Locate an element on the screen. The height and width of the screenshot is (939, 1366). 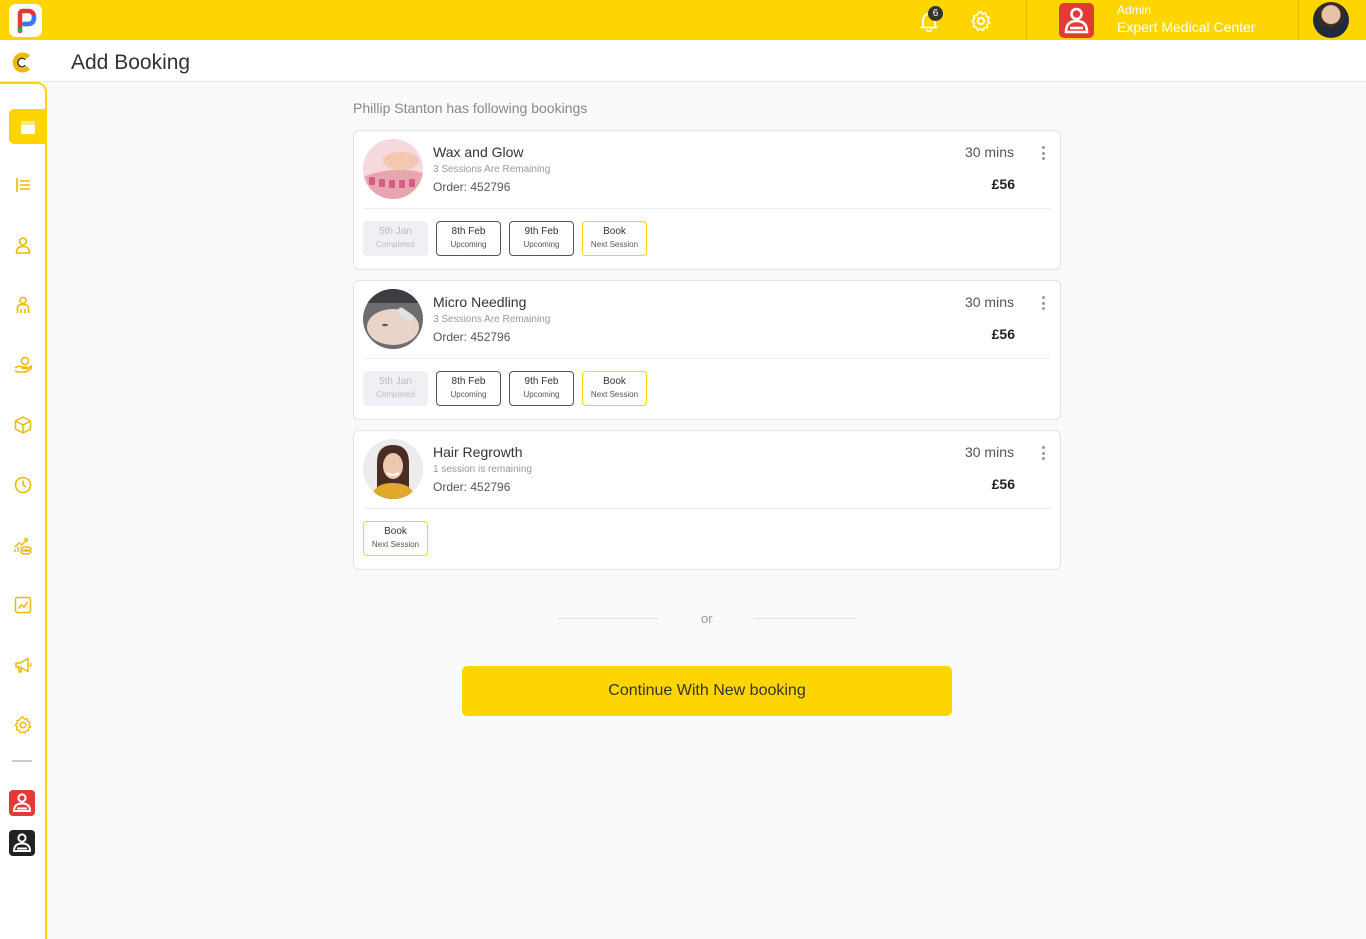
sessions-remaining: 1 session is remaining is located at coordinates (482, 469).